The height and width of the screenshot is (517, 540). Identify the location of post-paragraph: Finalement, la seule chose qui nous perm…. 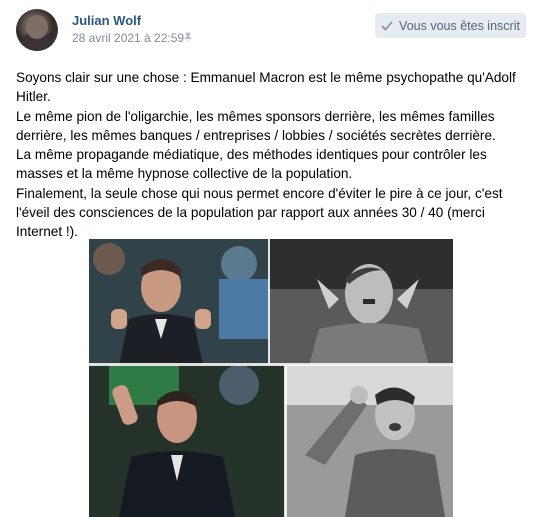
(259, 212).